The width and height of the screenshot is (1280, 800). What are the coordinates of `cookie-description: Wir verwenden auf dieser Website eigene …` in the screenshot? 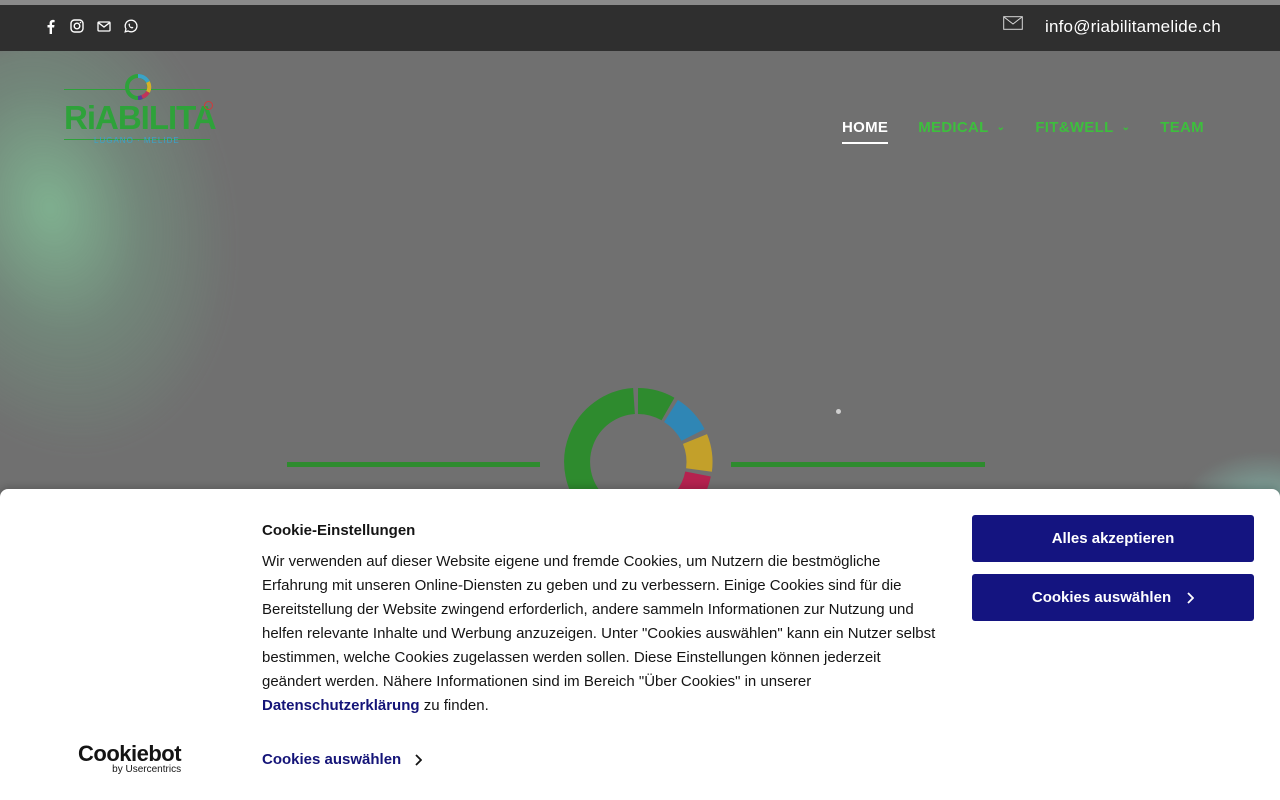 It's located at (602, 634).